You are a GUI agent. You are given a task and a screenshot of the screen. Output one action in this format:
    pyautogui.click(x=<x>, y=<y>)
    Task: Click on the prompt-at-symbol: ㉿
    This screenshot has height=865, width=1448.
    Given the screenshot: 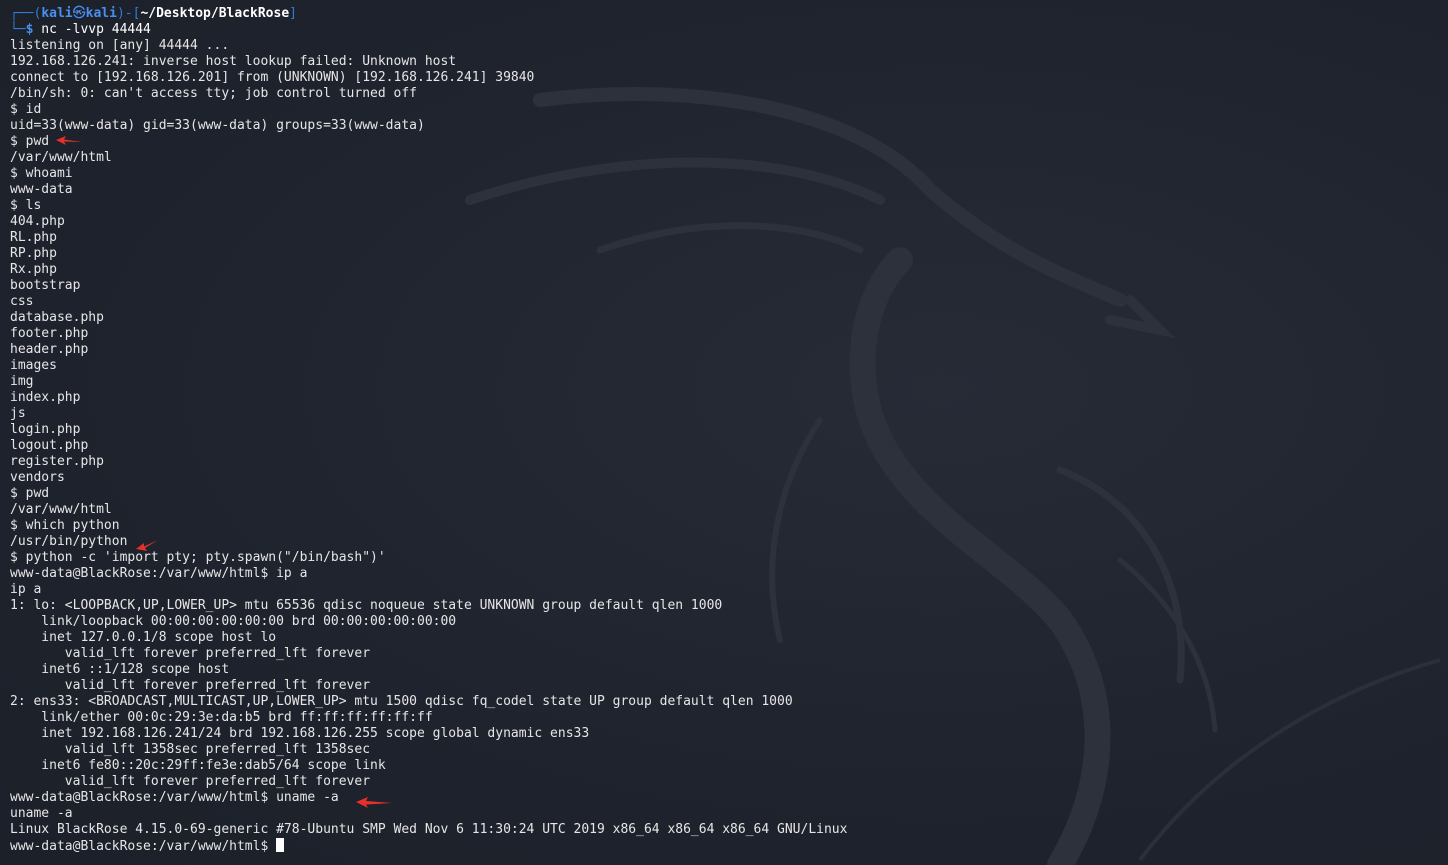 What is the action you would take?
    pyautogui.click(x=79, y=13)
    